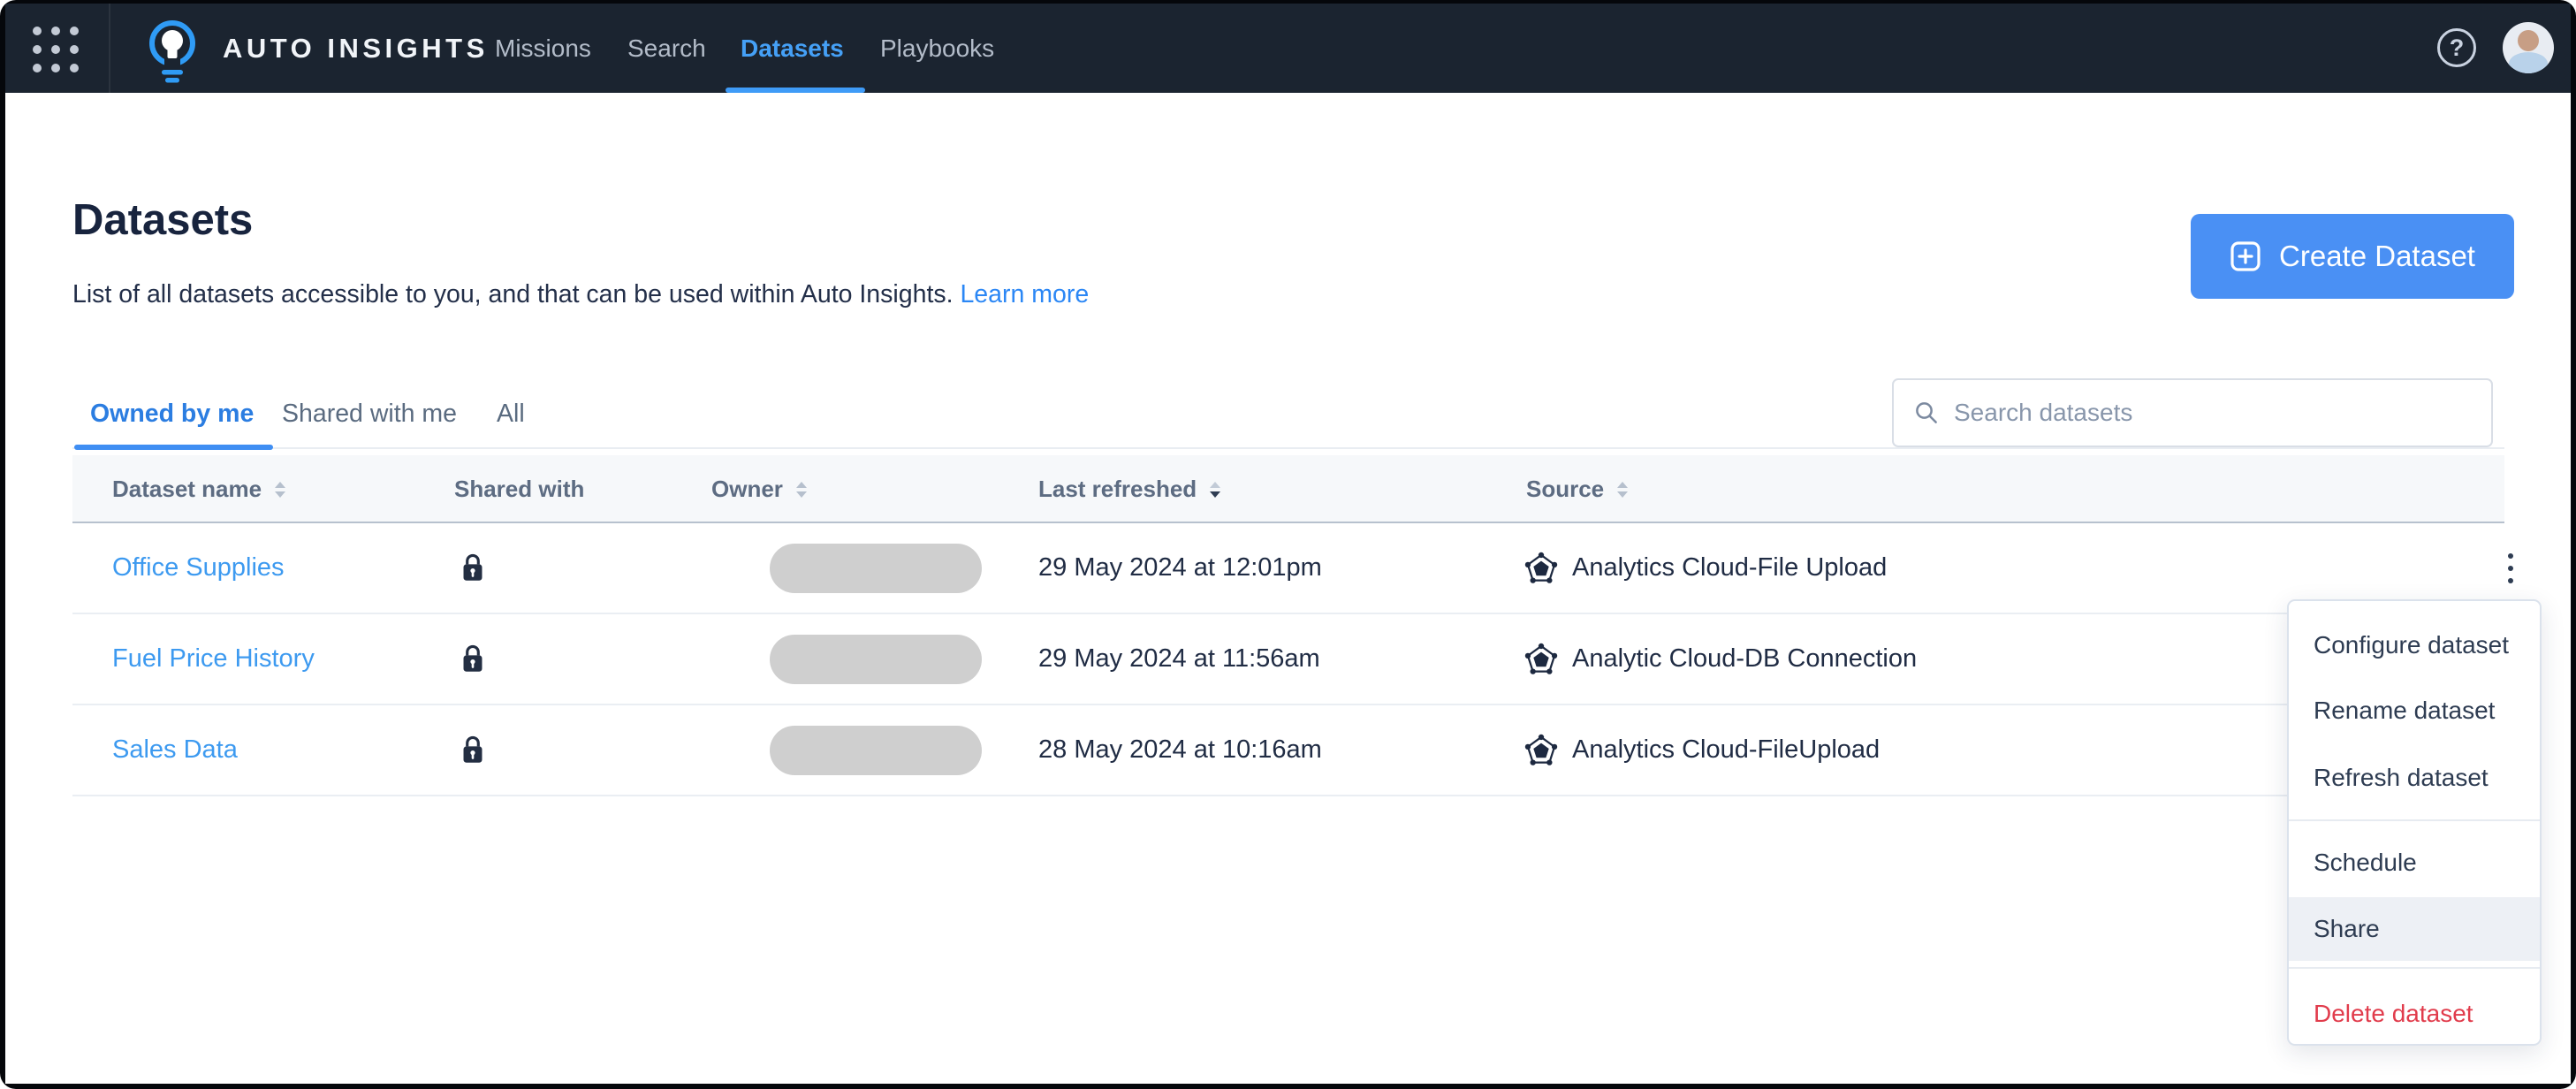 The image size is (2576, 1089). Describe the element at coordinates (56, 49) in the screenshot. I see `app-grid-icon` at that location.